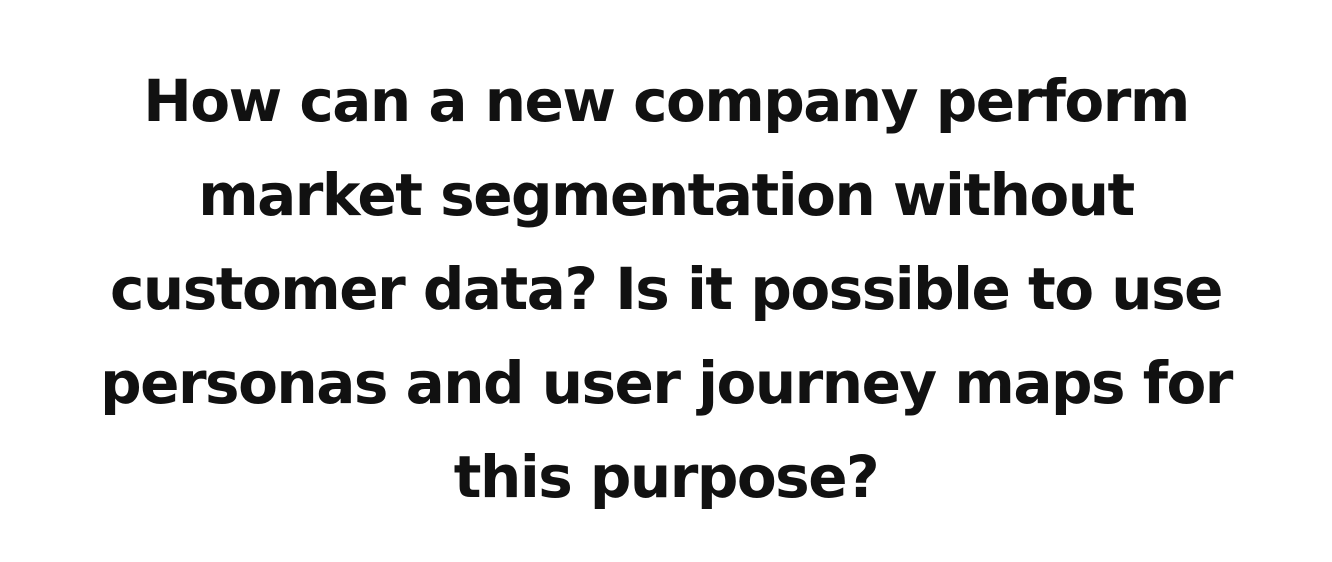 Image resolution: width=1332 pixels, height=562 pixels. What do you see at coordinates (666, 195) in the screenshot?
I see `question-line-2: market segmentation without` at bounding box center [666, 195].